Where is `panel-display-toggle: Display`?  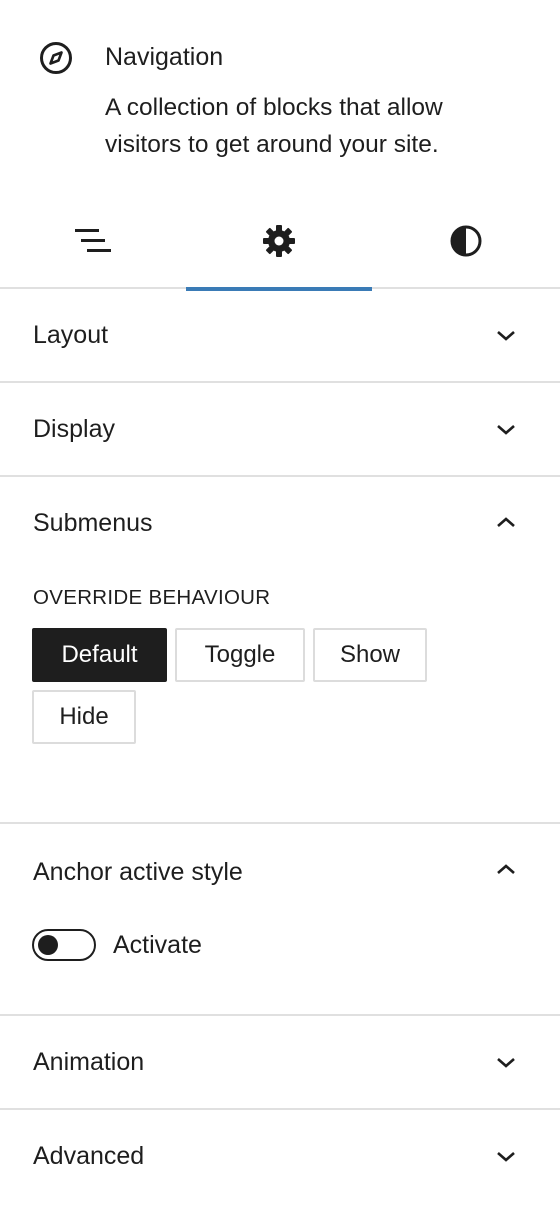
panel-display-toggle: Display is located at coordinates (280, 429).